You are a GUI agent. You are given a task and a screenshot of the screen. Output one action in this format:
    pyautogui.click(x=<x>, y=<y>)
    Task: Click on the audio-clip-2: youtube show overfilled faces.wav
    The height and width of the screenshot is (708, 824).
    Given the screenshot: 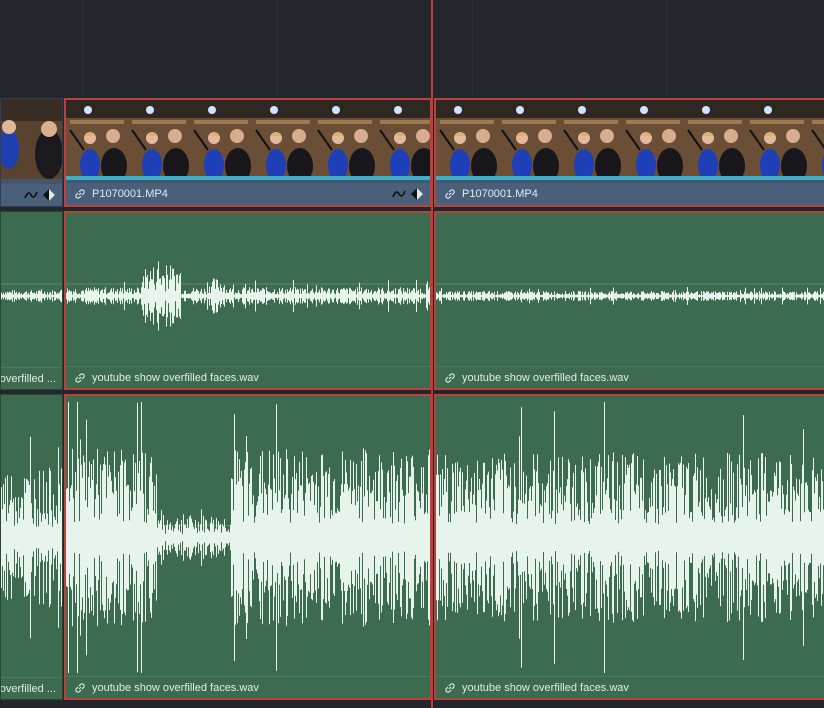 What is the action you would take?
    pyautogui.click(x=629, y=300)
    